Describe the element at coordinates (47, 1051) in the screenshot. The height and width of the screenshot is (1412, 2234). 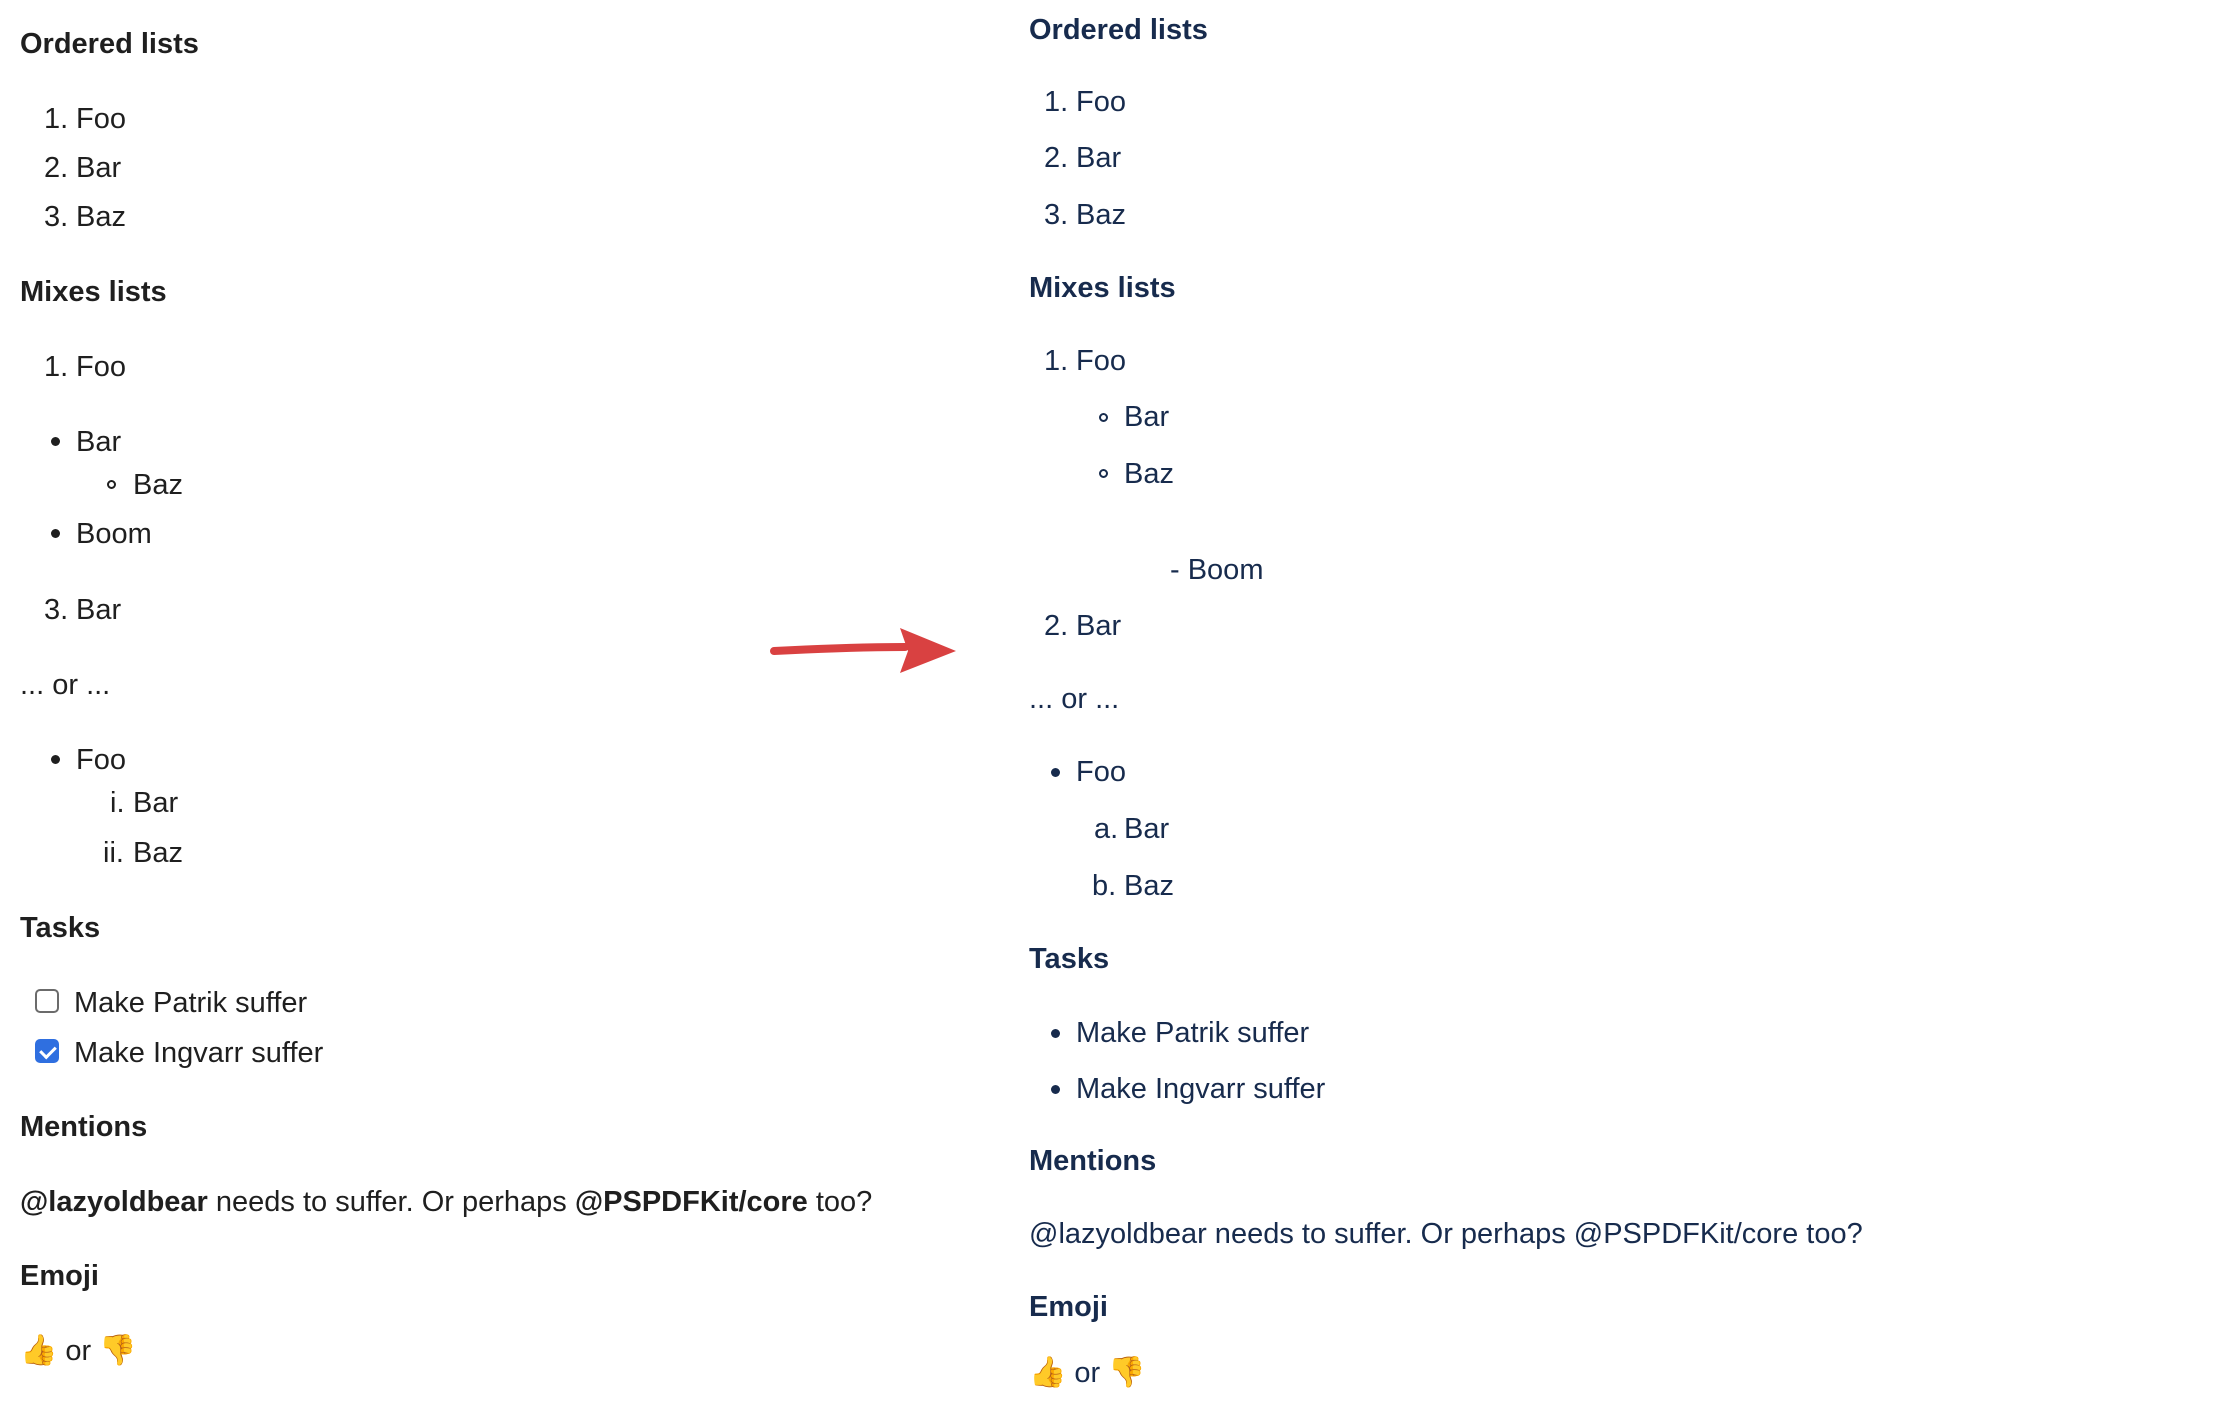
I see `task-checkbox-checked` at that location.